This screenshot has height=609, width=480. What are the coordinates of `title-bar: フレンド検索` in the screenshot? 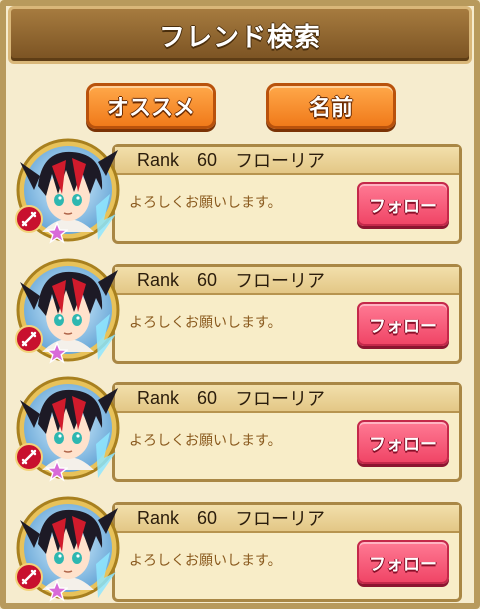 It's located at (240, 35).